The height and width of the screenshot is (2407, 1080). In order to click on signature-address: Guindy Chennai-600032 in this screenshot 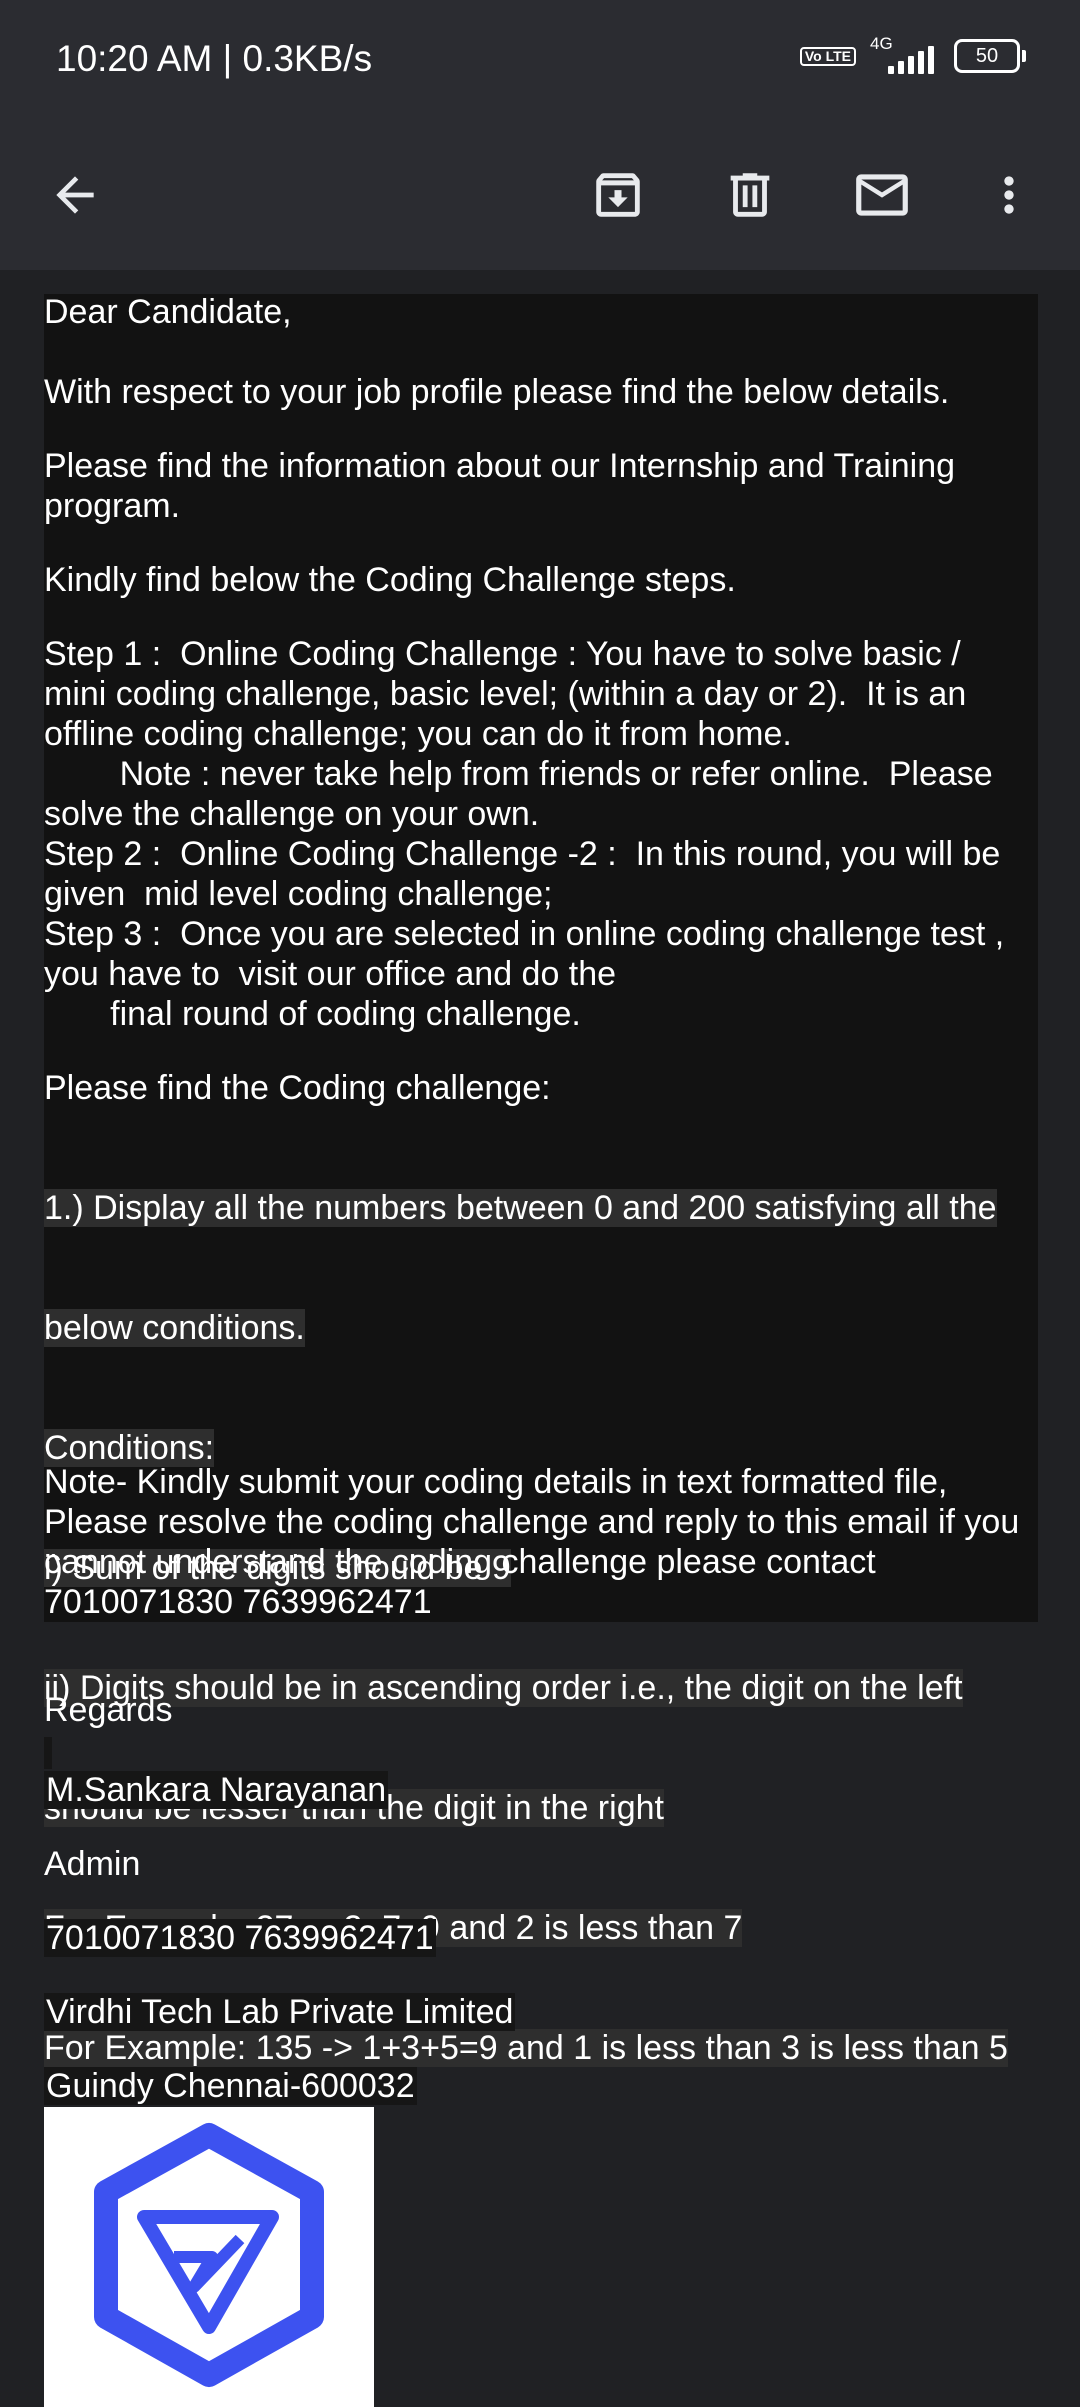, I will do `click(230, 2086)`.